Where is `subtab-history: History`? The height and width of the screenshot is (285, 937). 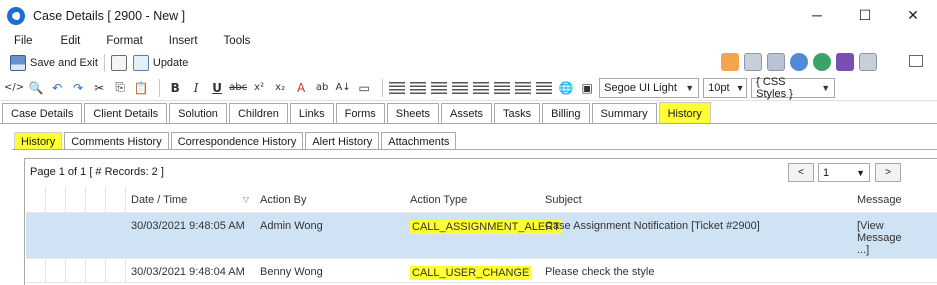
subtab-history: History is located at coordinates (38, 141).